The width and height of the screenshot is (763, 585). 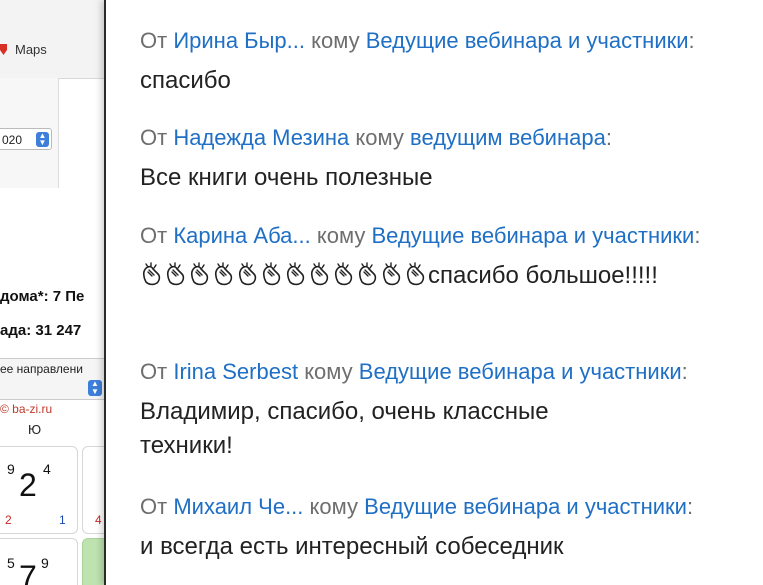 What do you see at coordinates (62, 520) in the screenshot?
I see `cell-bottom-right-number: 1` at bounding box center [62, 520].